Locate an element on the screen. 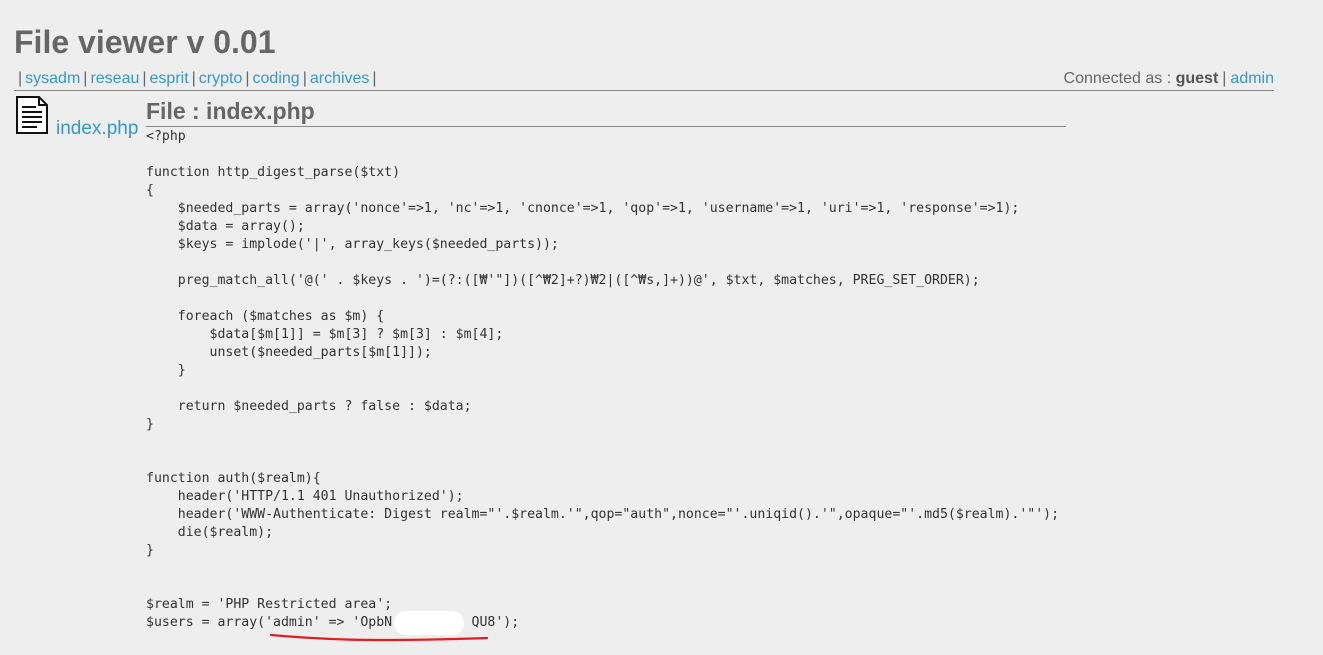 The width and height of the screenshot is (1323, 655). file-link-index-php: index.php is located at coordinates (97, 129).